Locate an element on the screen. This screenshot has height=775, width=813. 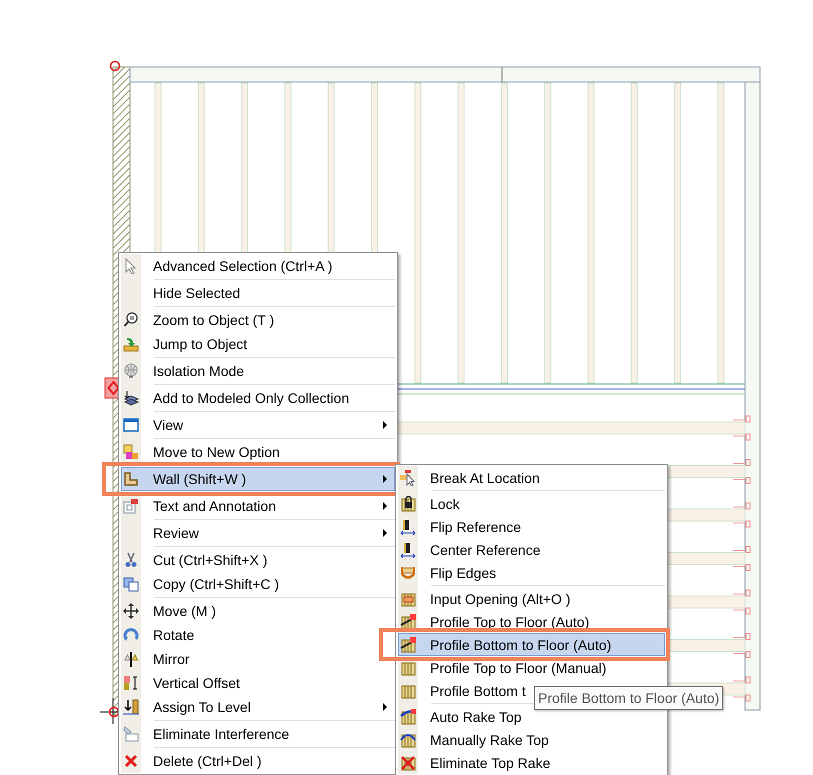
move-icon is located at coordinates (131, 611).